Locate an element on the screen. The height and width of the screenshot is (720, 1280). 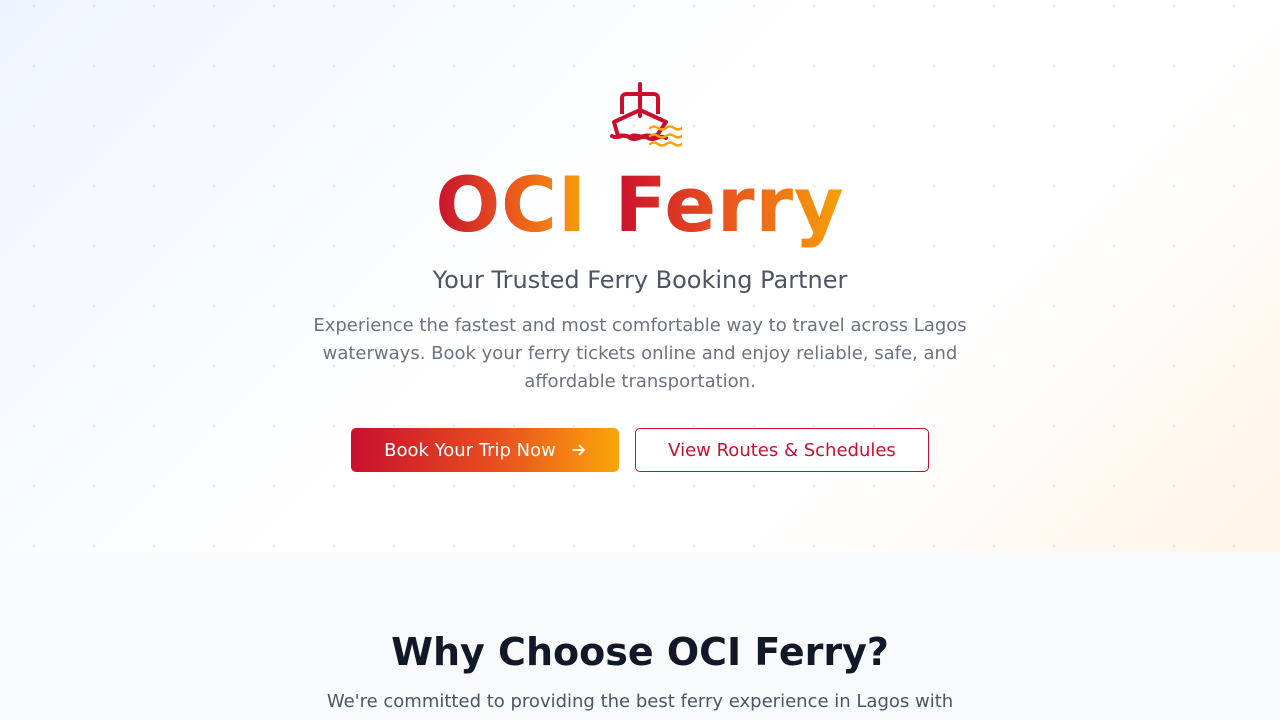
view-routes-label: View Routes & Schedules is located at coordinates (782, 450).